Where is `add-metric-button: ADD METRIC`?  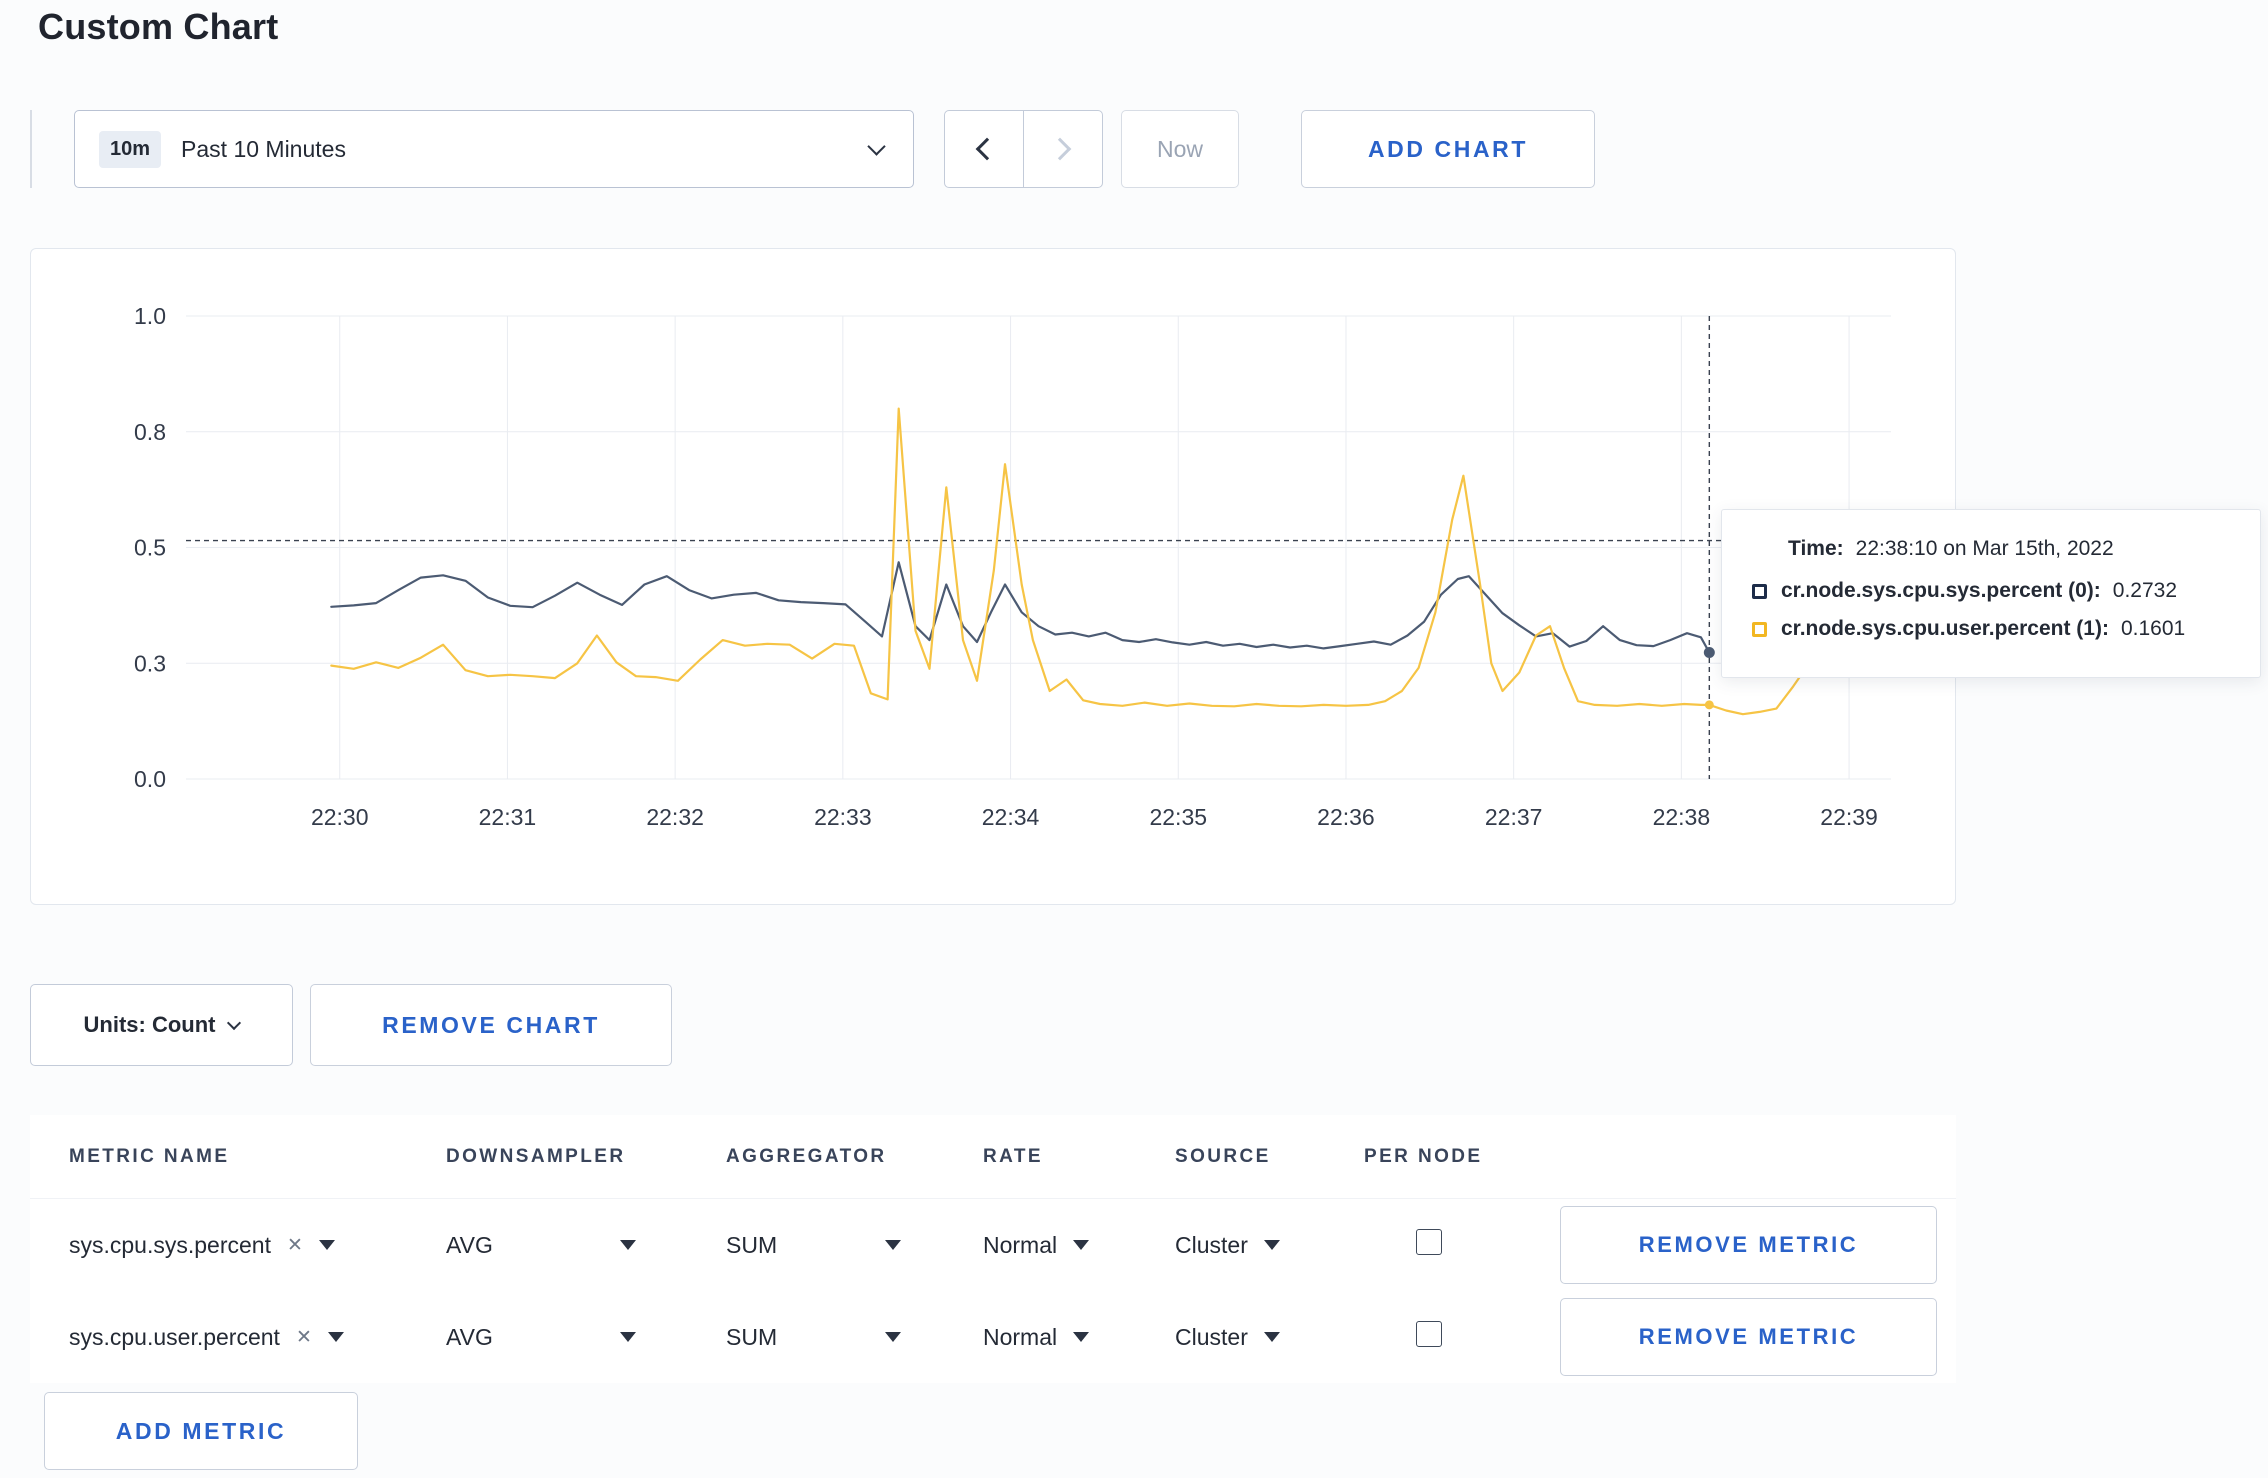
add-metric-button: ADD METRIC is located at coordinates (201, 1431).